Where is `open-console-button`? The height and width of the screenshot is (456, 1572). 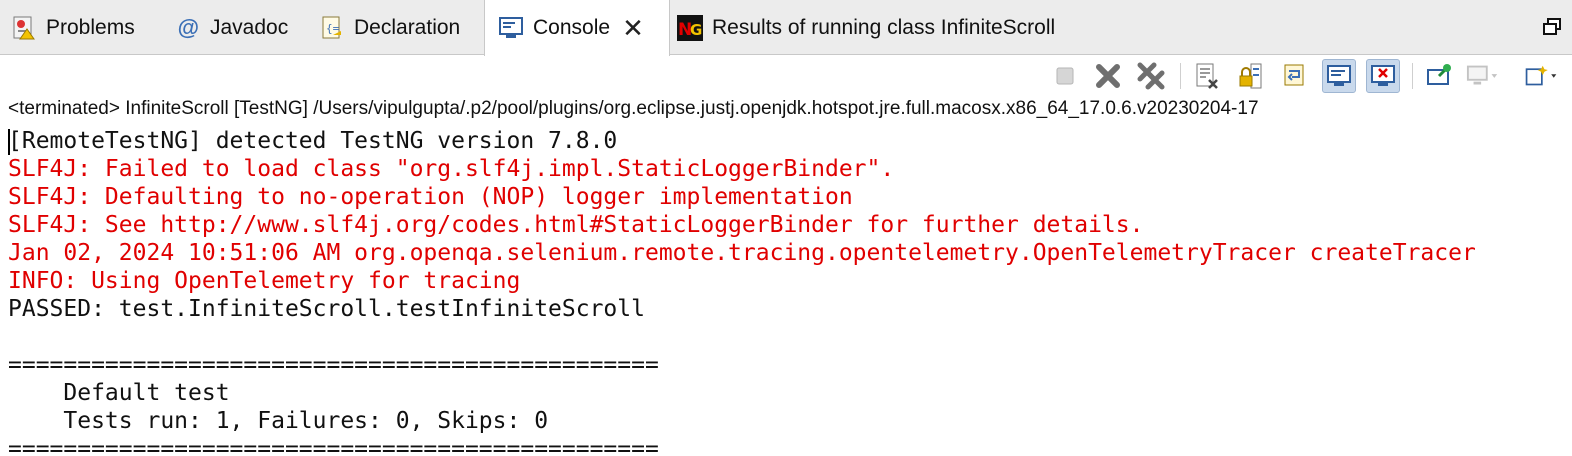
open-console-button is located at coordinates (1541, 76).